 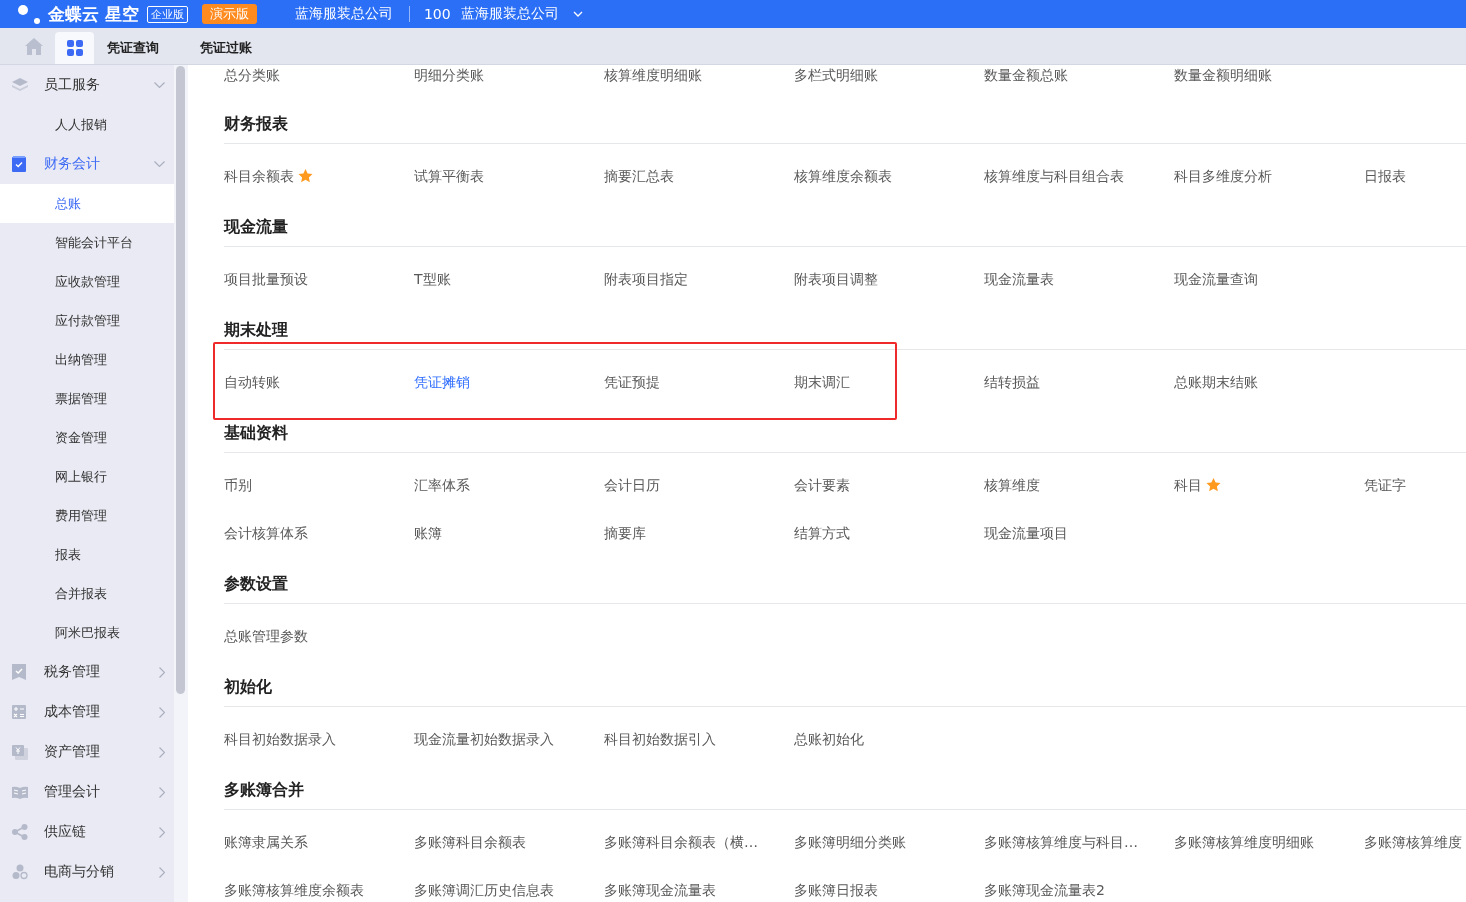 What do you see at coordinates (1012, 382) in the screenshot?
I see `menu-link: 结转损益` at bounding box center [1012, 382].